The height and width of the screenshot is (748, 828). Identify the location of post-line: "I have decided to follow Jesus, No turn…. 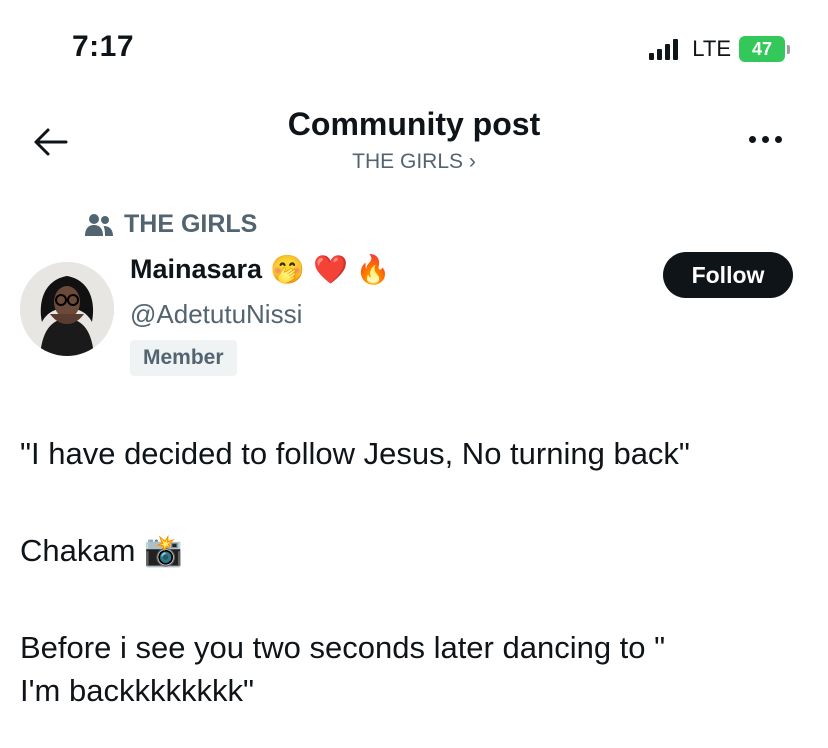
(355, 453).